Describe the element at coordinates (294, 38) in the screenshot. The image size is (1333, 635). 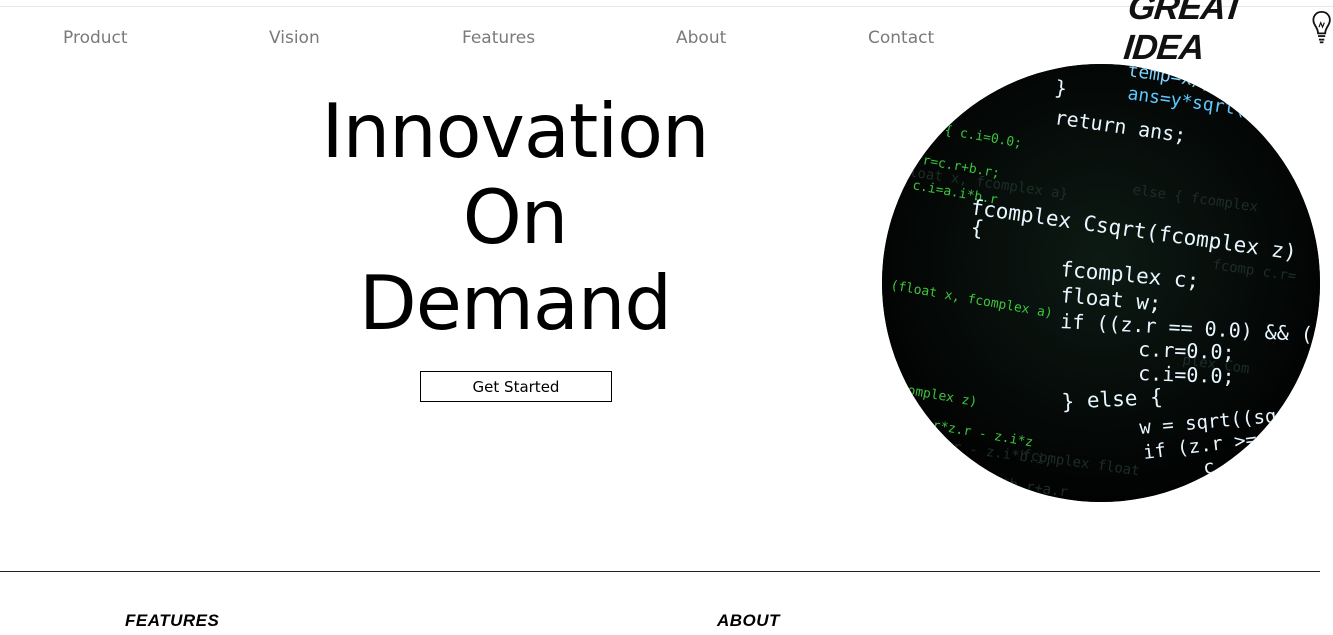
I see `nav-vision-link: Vision` at that location.